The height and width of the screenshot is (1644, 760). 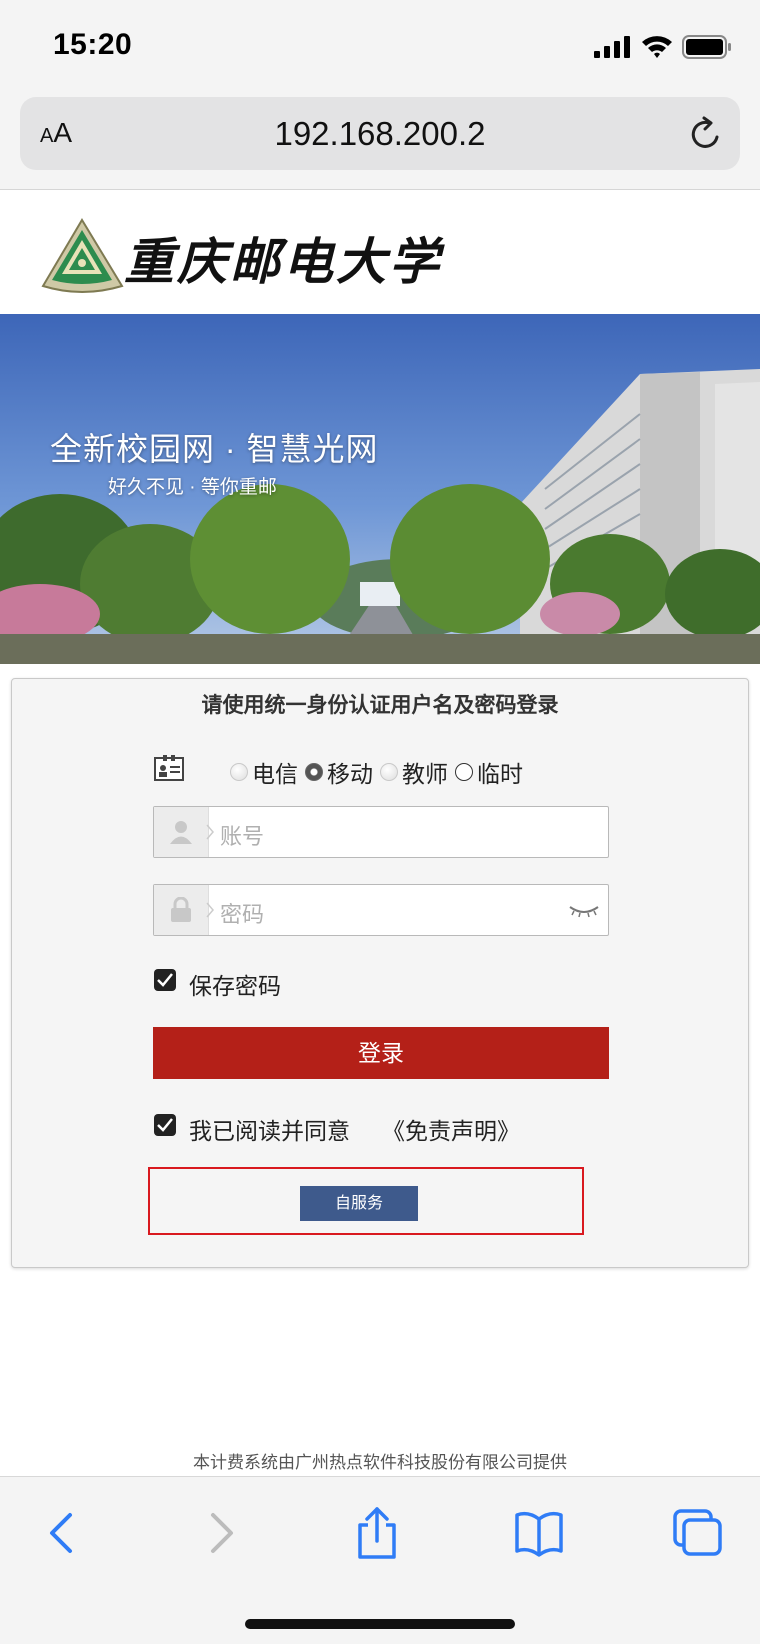 What do you see at coordinates (214, 449) in the screenshot?
I see `banner-title: 全新校园网 · 智慧光网` at bounding box center [214, 449].